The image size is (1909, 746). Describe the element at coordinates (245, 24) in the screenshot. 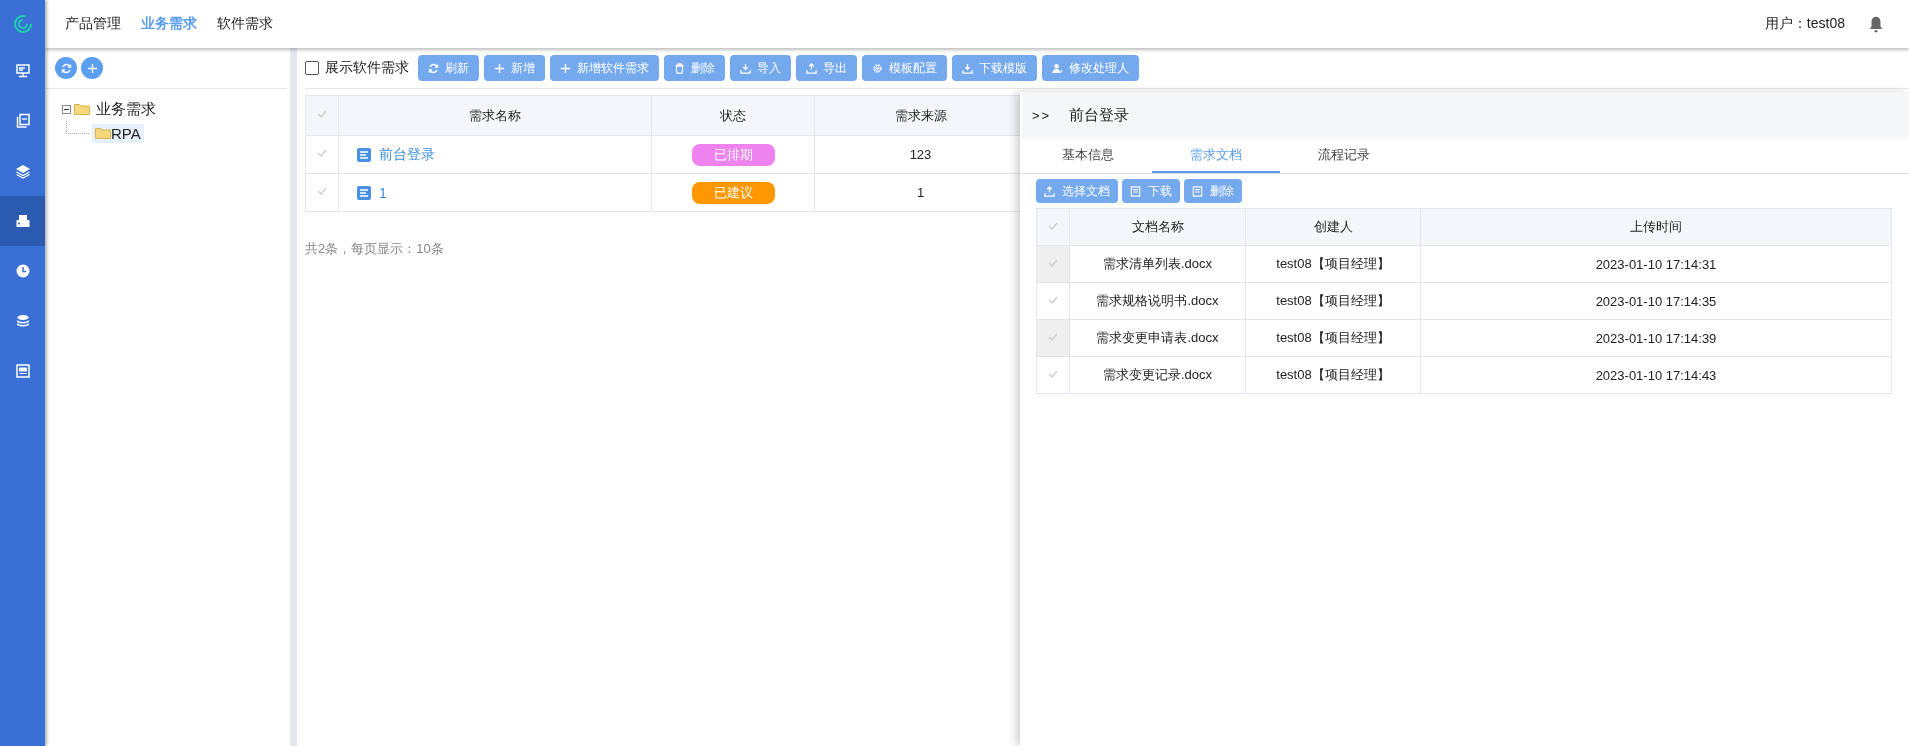

I see `nav-tab: 软件需求` at that location.